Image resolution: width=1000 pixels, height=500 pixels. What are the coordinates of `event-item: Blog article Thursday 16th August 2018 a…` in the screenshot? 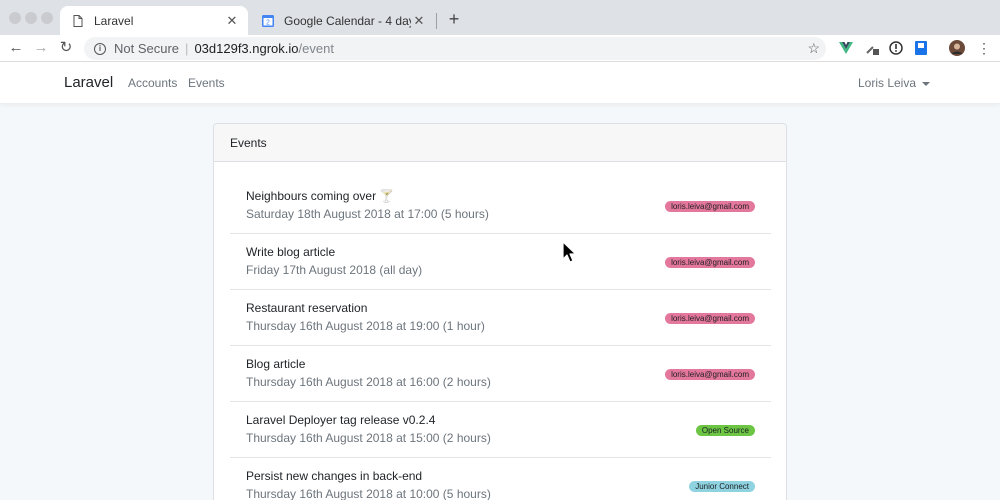 It's located at (500, 374).